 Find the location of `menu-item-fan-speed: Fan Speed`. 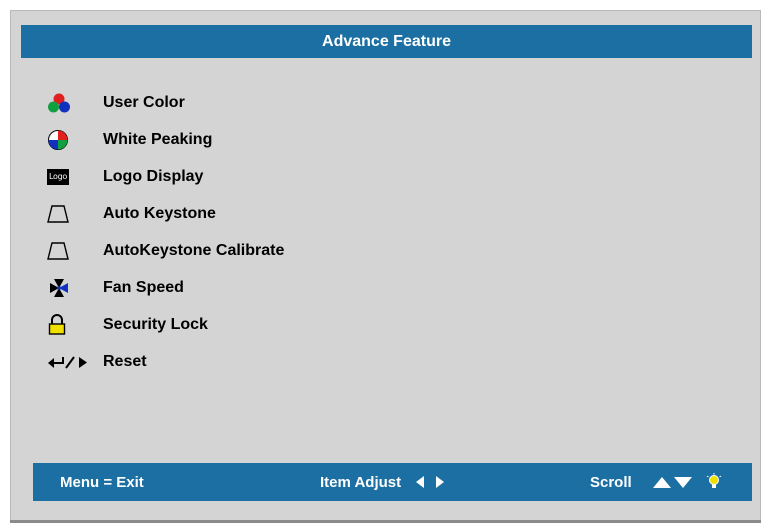

menu-item-fan-speed: Fan Speed is located at coordinates (247, 287).